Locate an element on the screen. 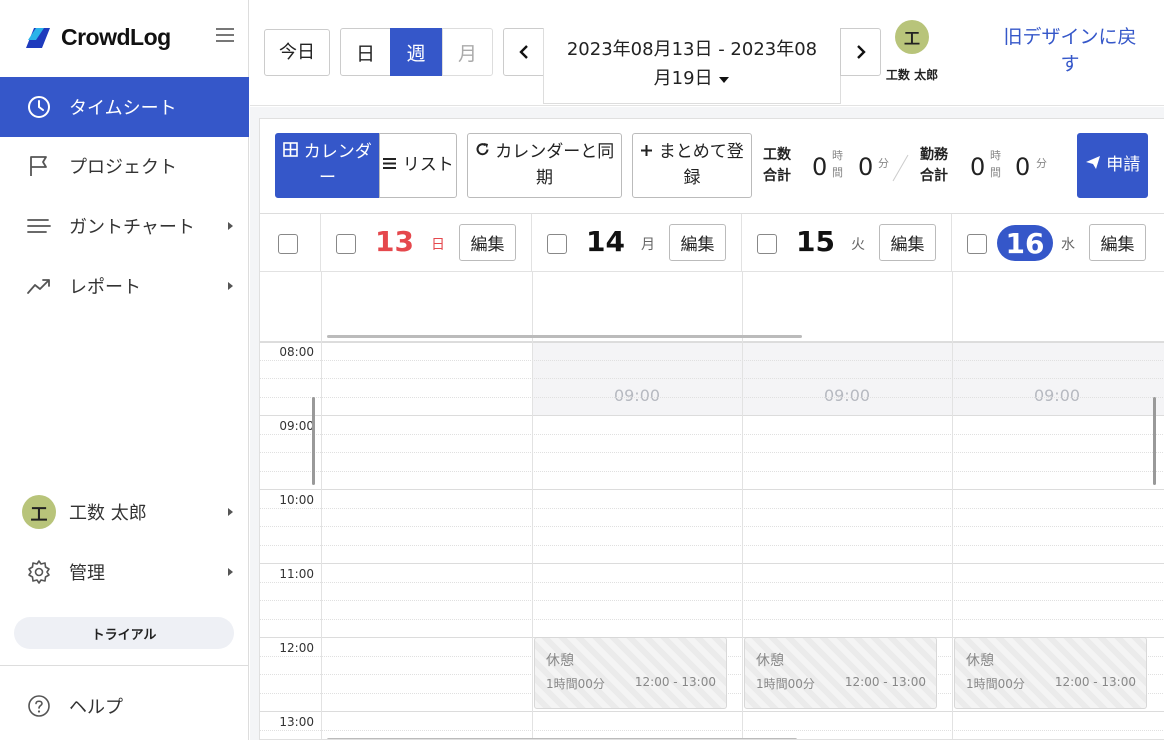 The image size is (1164, 740). old-design-link: 旧デザインに戻す is located at coordinates (1070, 50).